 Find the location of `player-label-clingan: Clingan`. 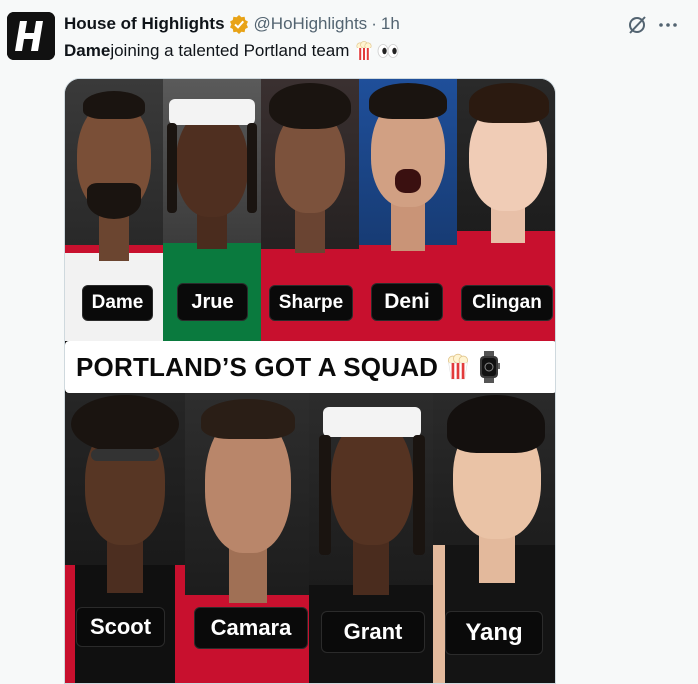

player-label-clingan: Clingan is located at coordinates (507, 303).